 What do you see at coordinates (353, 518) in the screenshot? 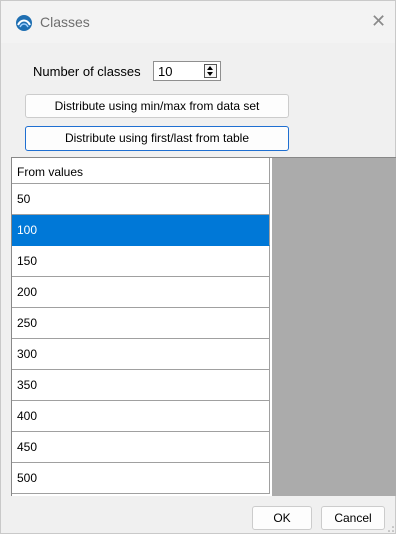
I see `cancel-button: Cancel` at bounding box center [353, 518].